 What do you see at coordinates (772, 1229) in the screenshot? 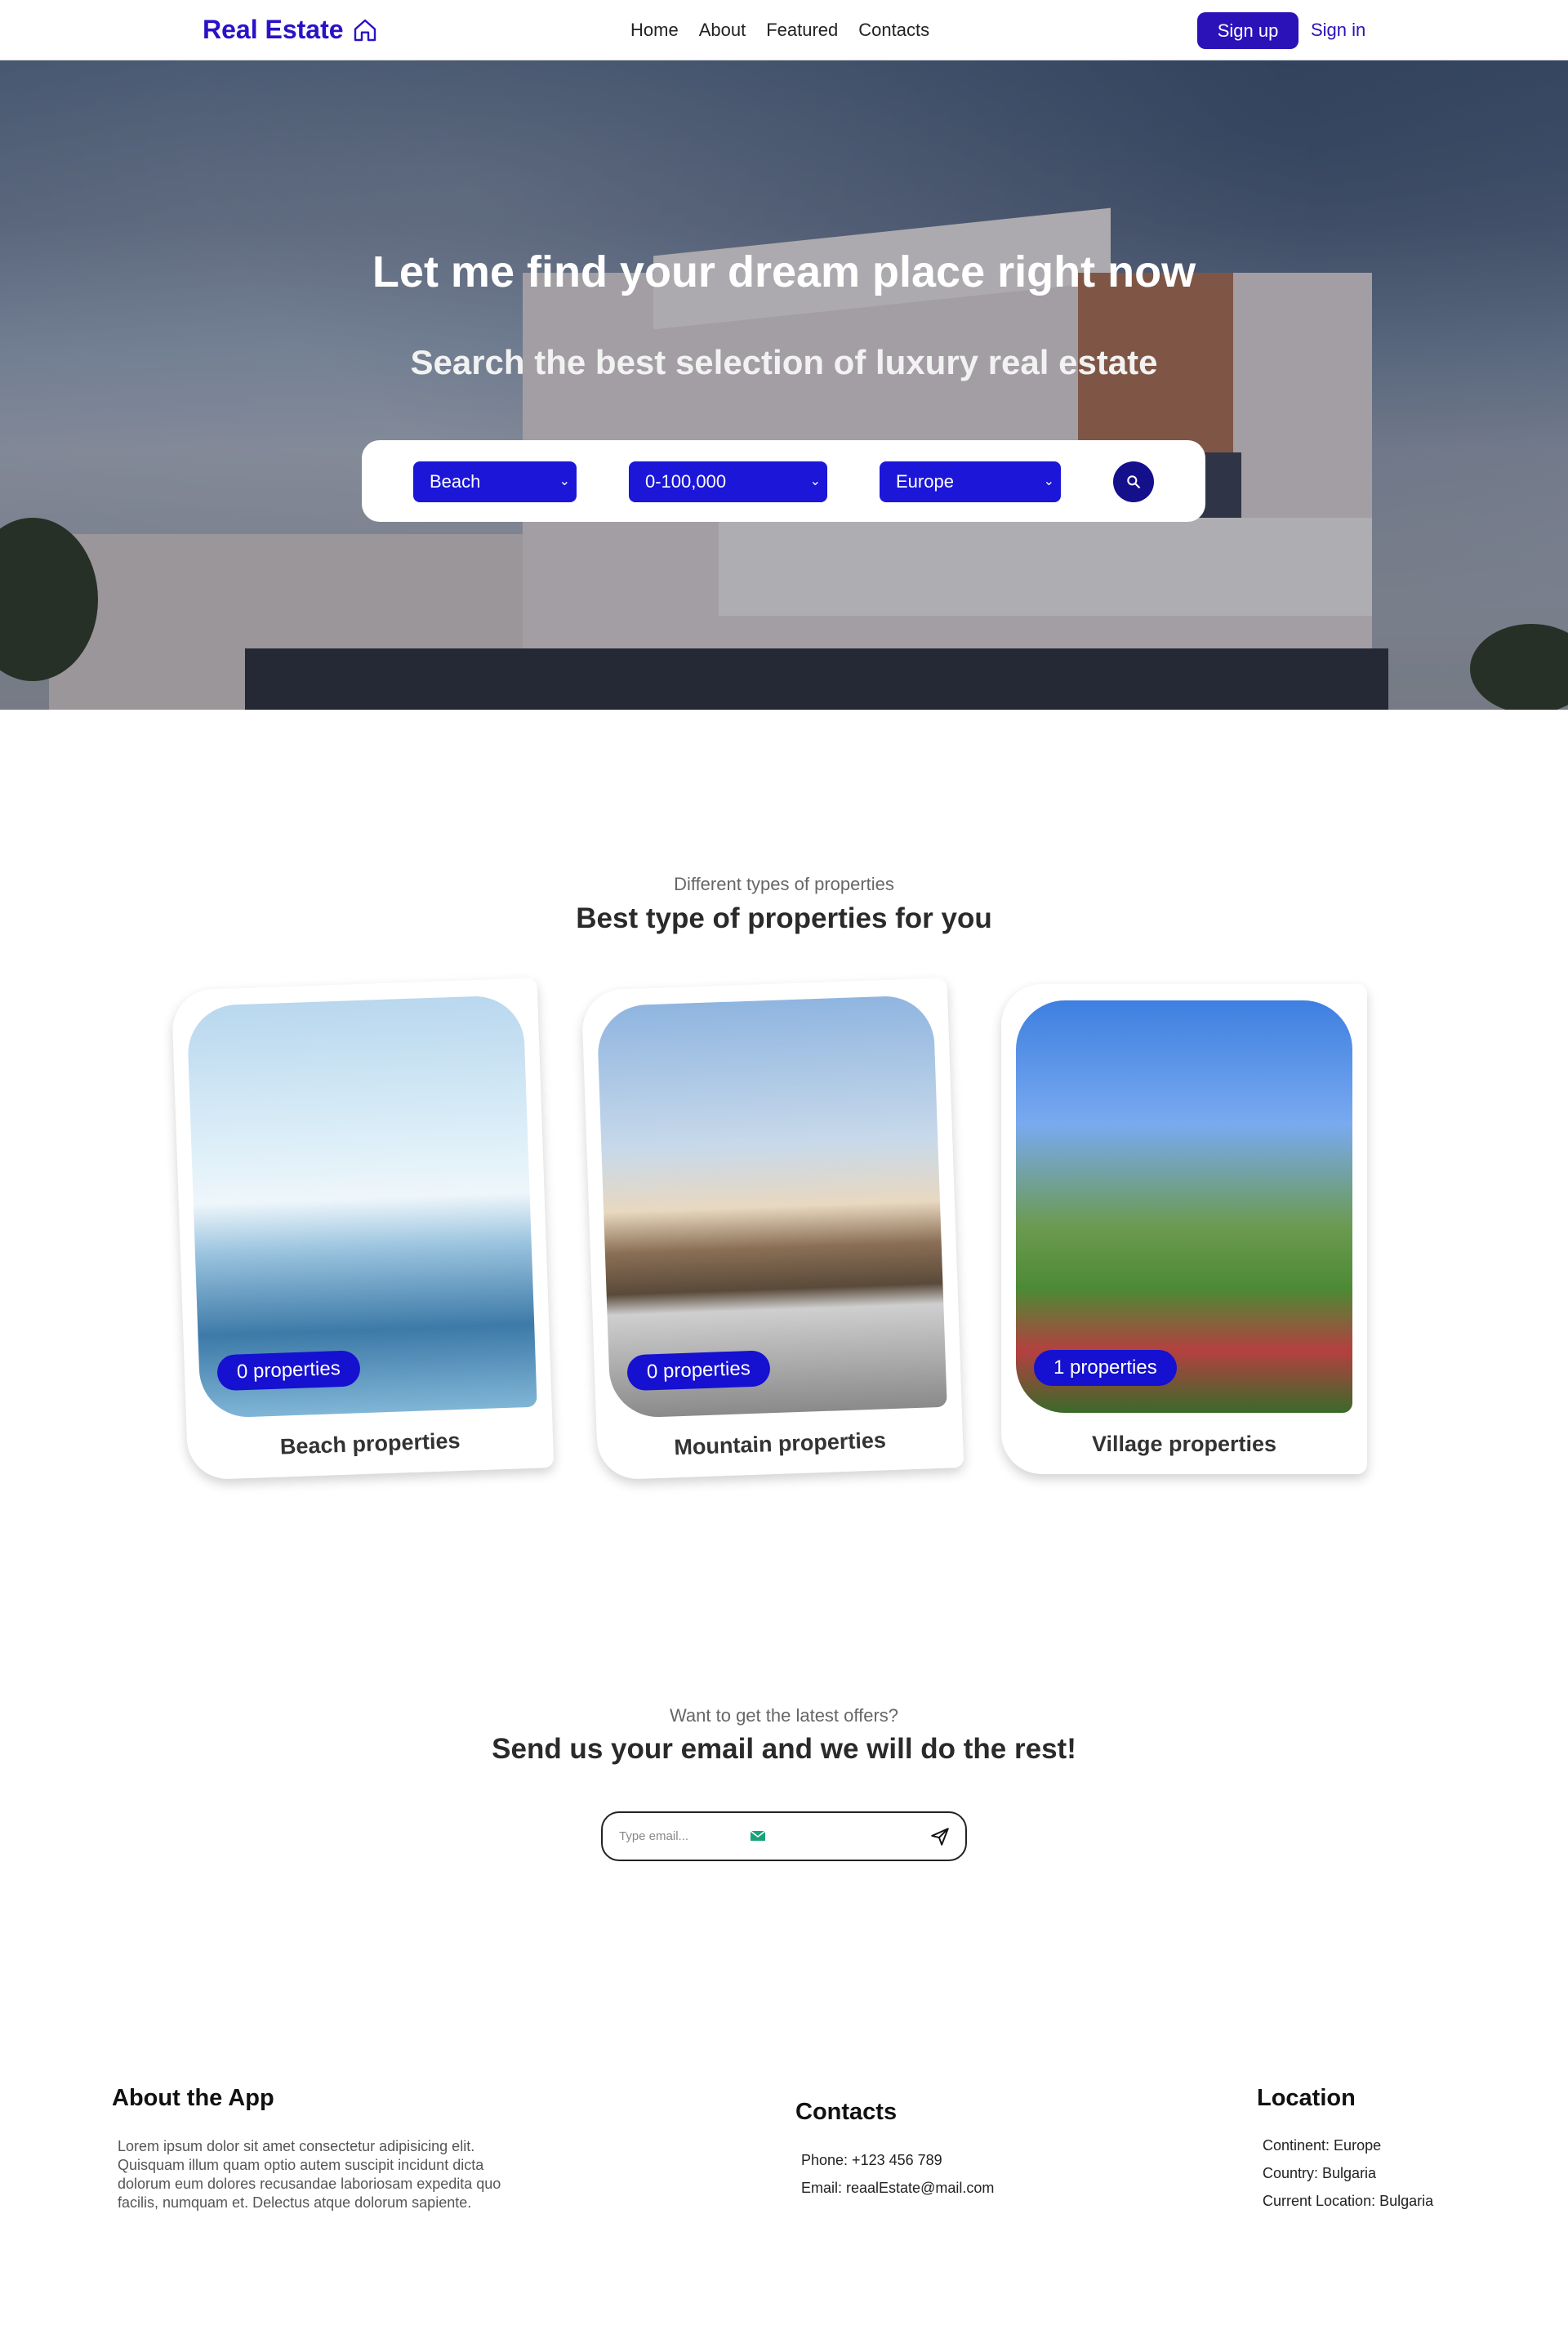
I see `mountain-card: 0 properties Mountain properties` at bounding box center [772, 1229].